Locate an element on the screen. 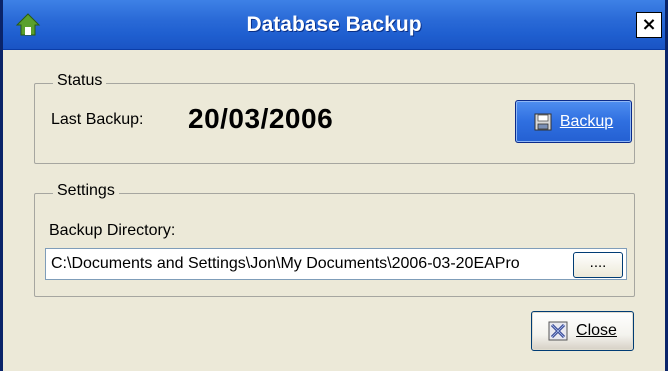  backup-button: Backup is located at coordinates (573, 121).